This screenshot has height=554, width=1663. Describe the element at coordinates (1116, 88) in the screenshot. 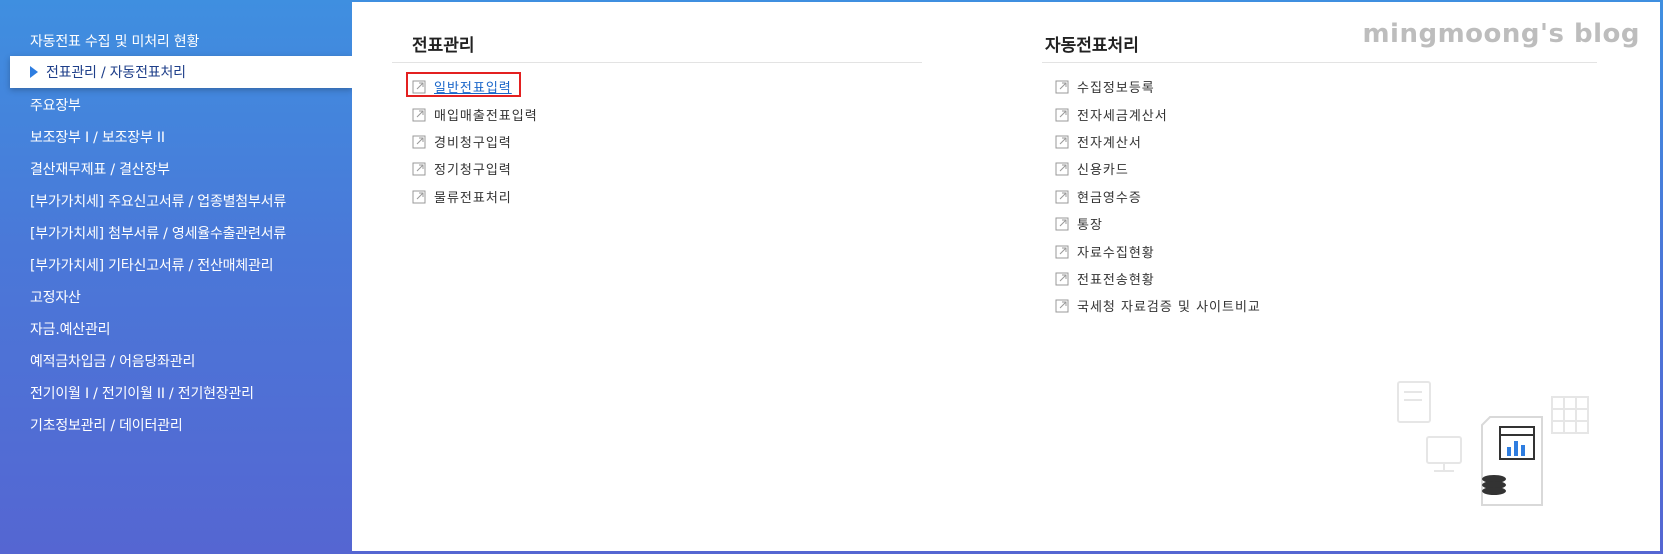

I see `link-label: 수집정보등록` at that location.